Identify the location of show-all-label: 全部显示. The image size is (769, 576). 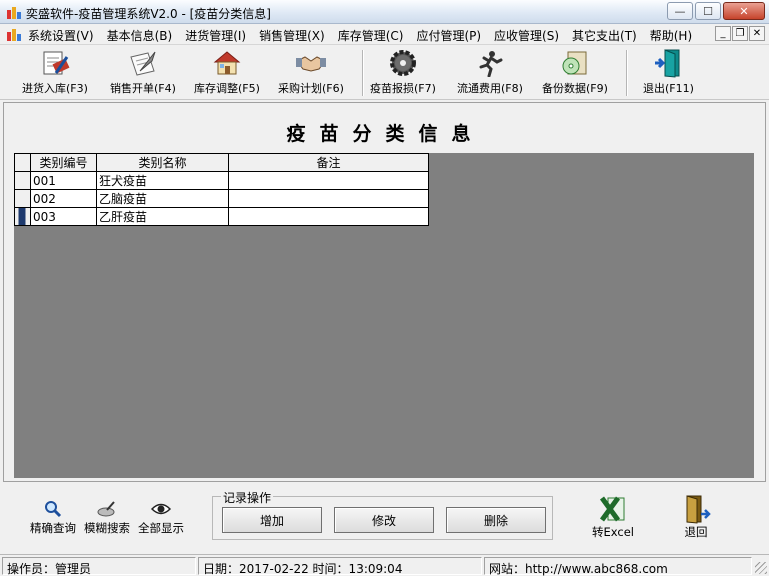
(161, 528).